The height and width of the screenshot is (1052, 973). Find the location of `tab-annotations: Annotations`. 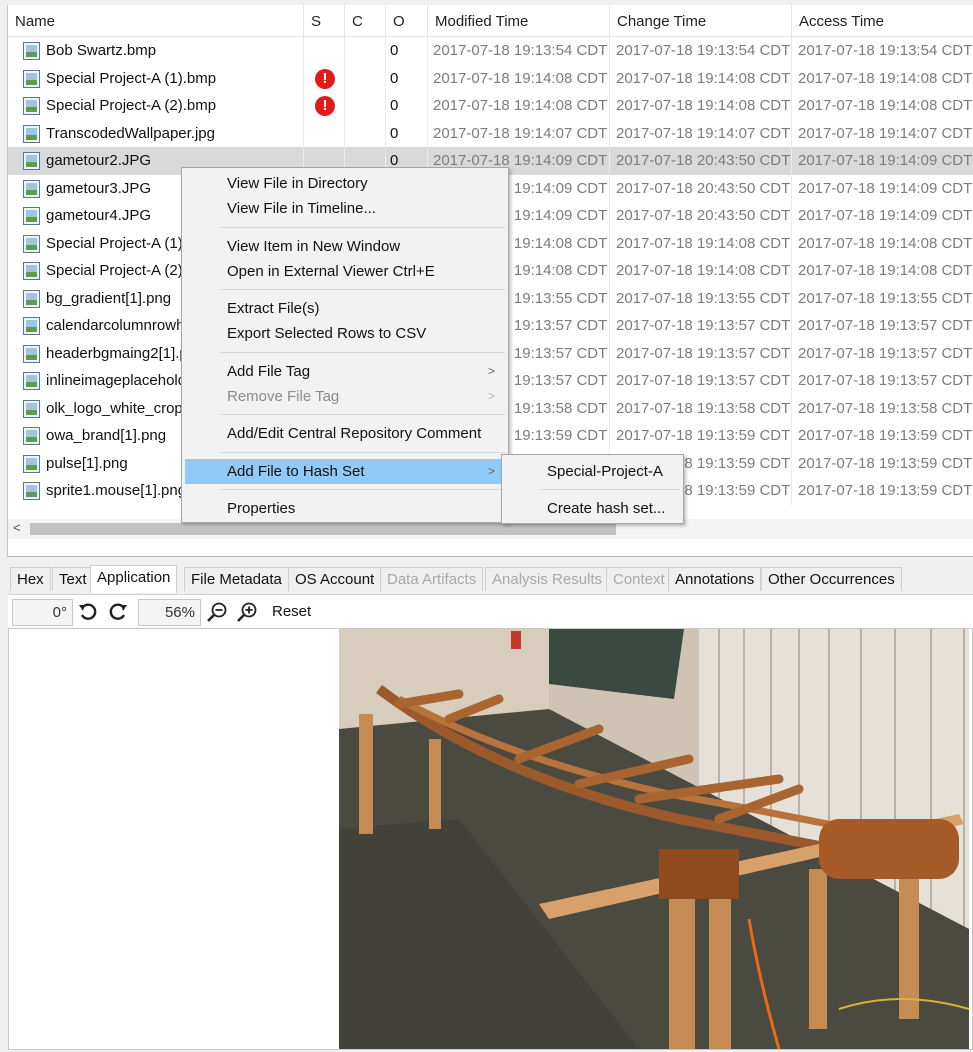

tab-annotations: Annotations is located at coordinates (715, 579).